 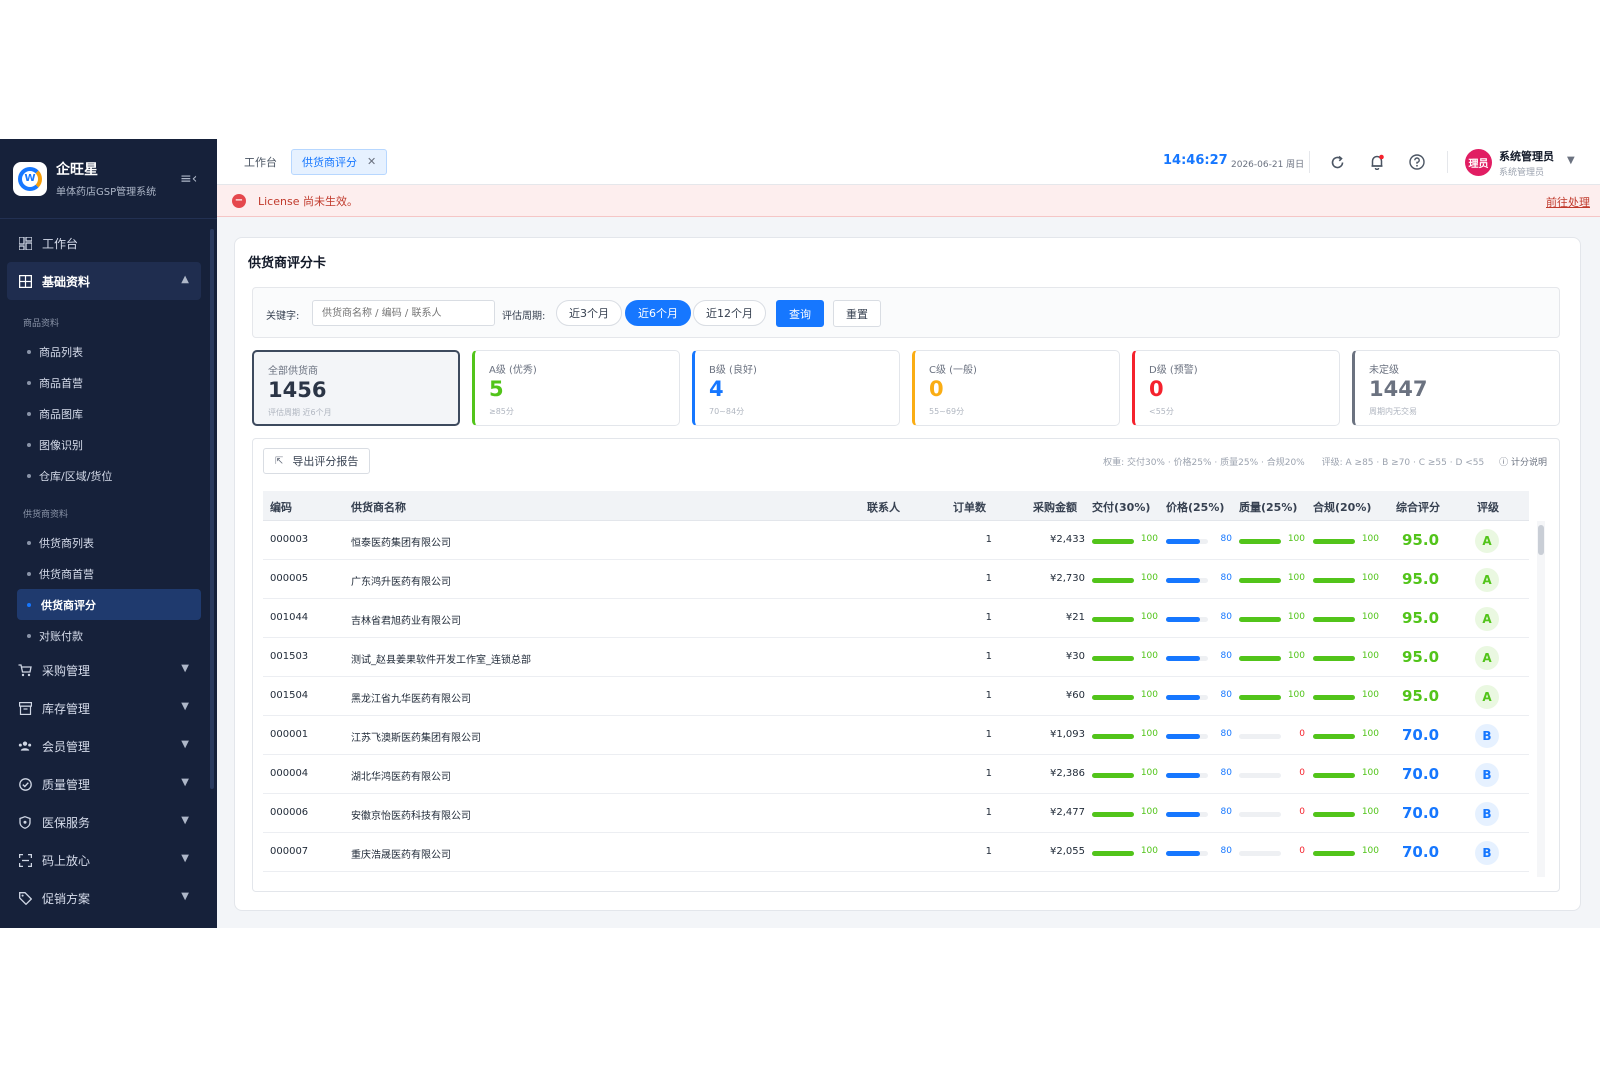 I want to click on stat-subtext: 周期内无交易, so click(x=1393, y=411).